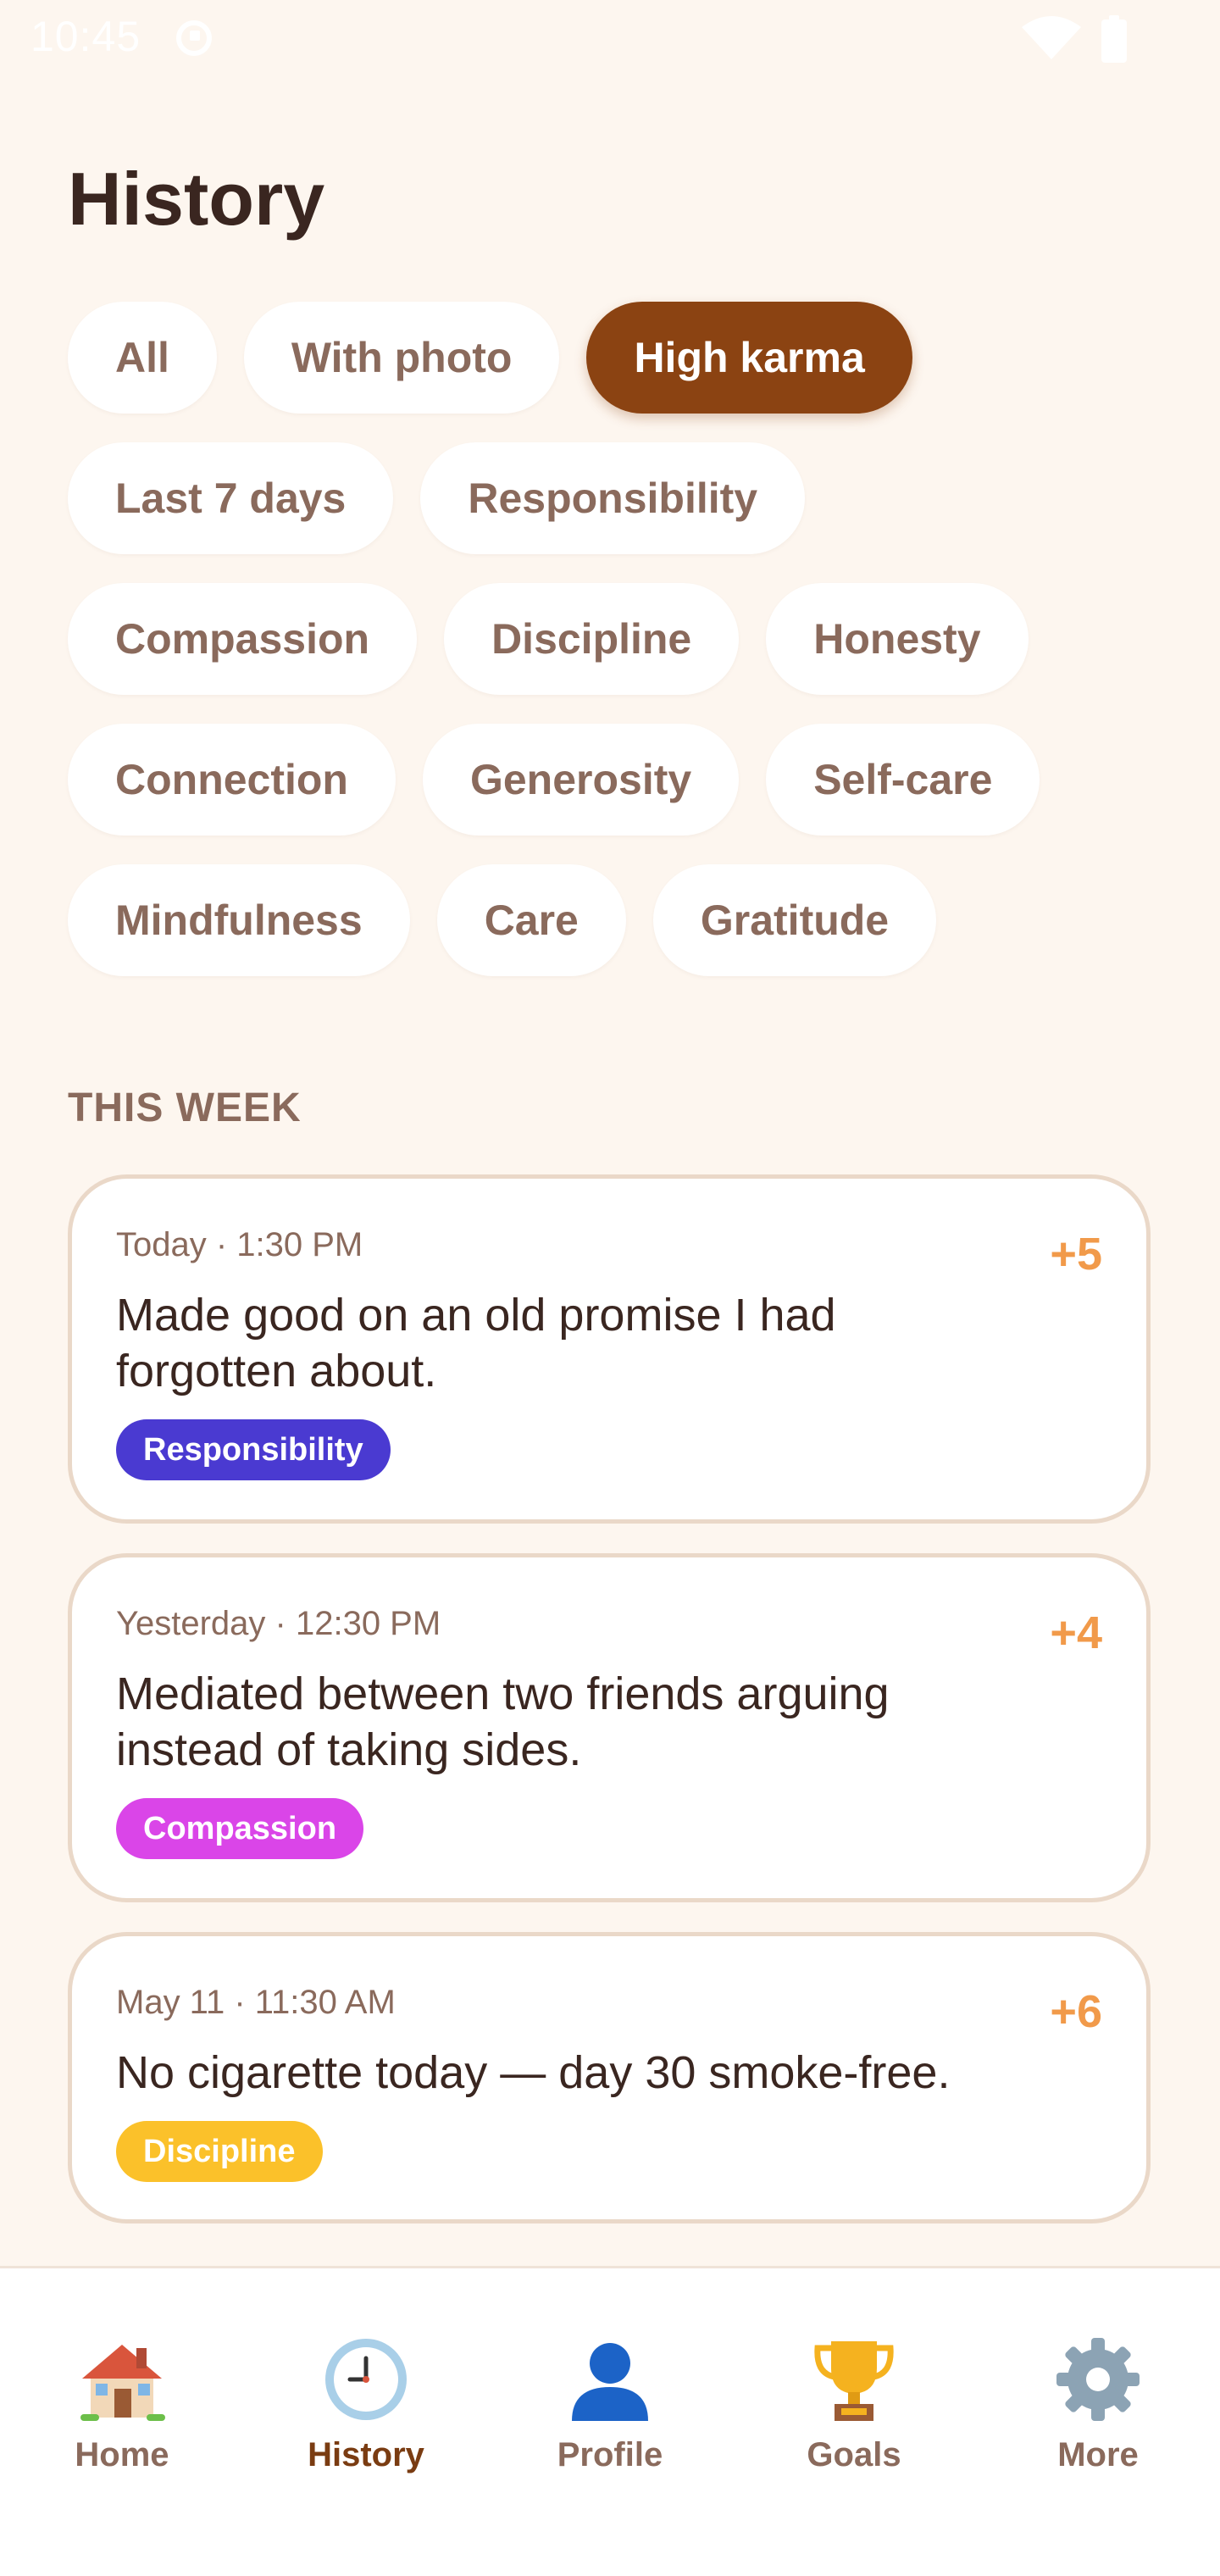 This screenshot has height=2576, width=1220. Describe the element at coordinates (903, 780) in the screenshot. I see `filter-chip-self-care: Self-care` at that location.